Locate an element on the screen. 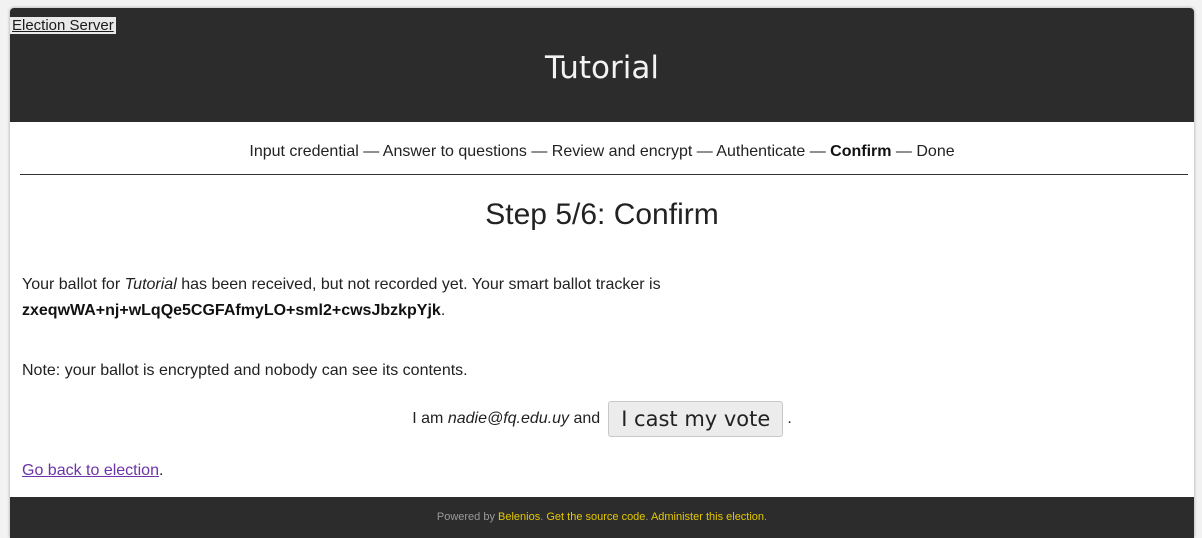  iam-and: and is located at coordinates (587, 418).